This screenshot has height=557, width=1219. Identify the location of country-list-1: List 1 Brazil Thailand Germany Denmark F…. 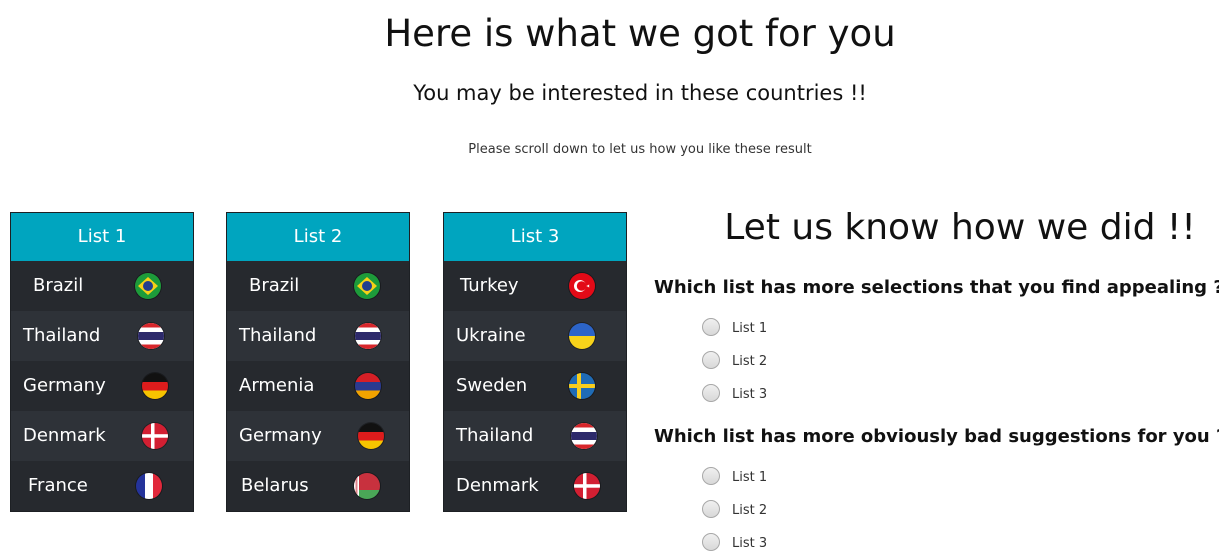
(102, 362).